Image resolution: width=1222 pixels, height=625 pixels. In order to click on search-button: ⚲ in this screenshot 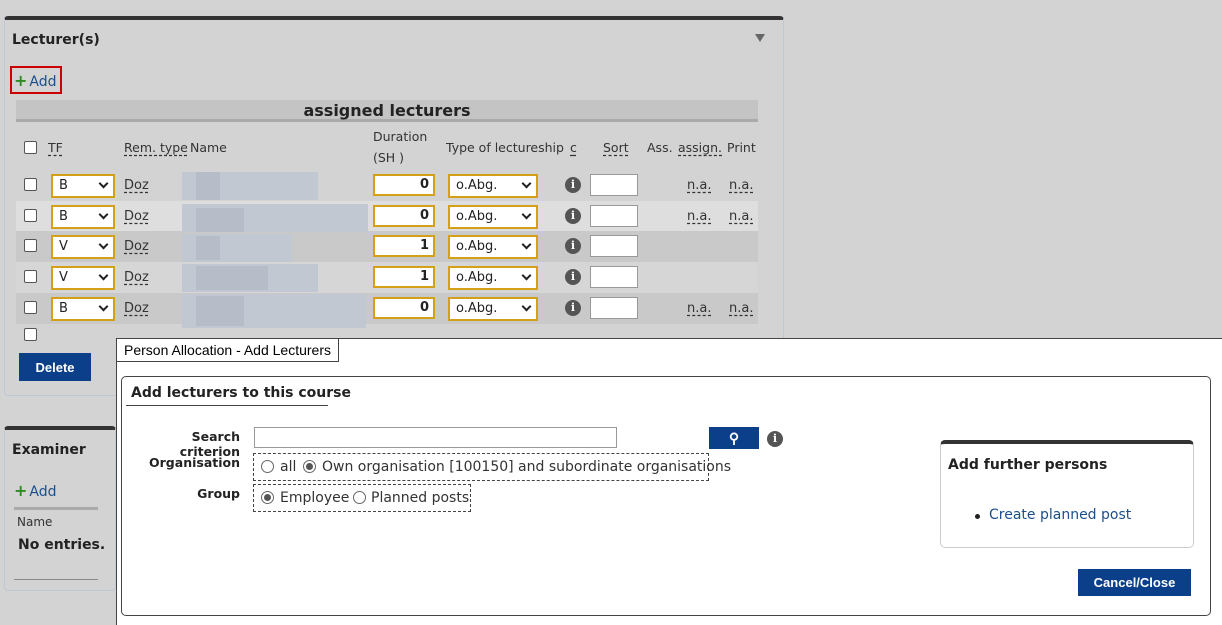, I will do `click(734, 438)`.